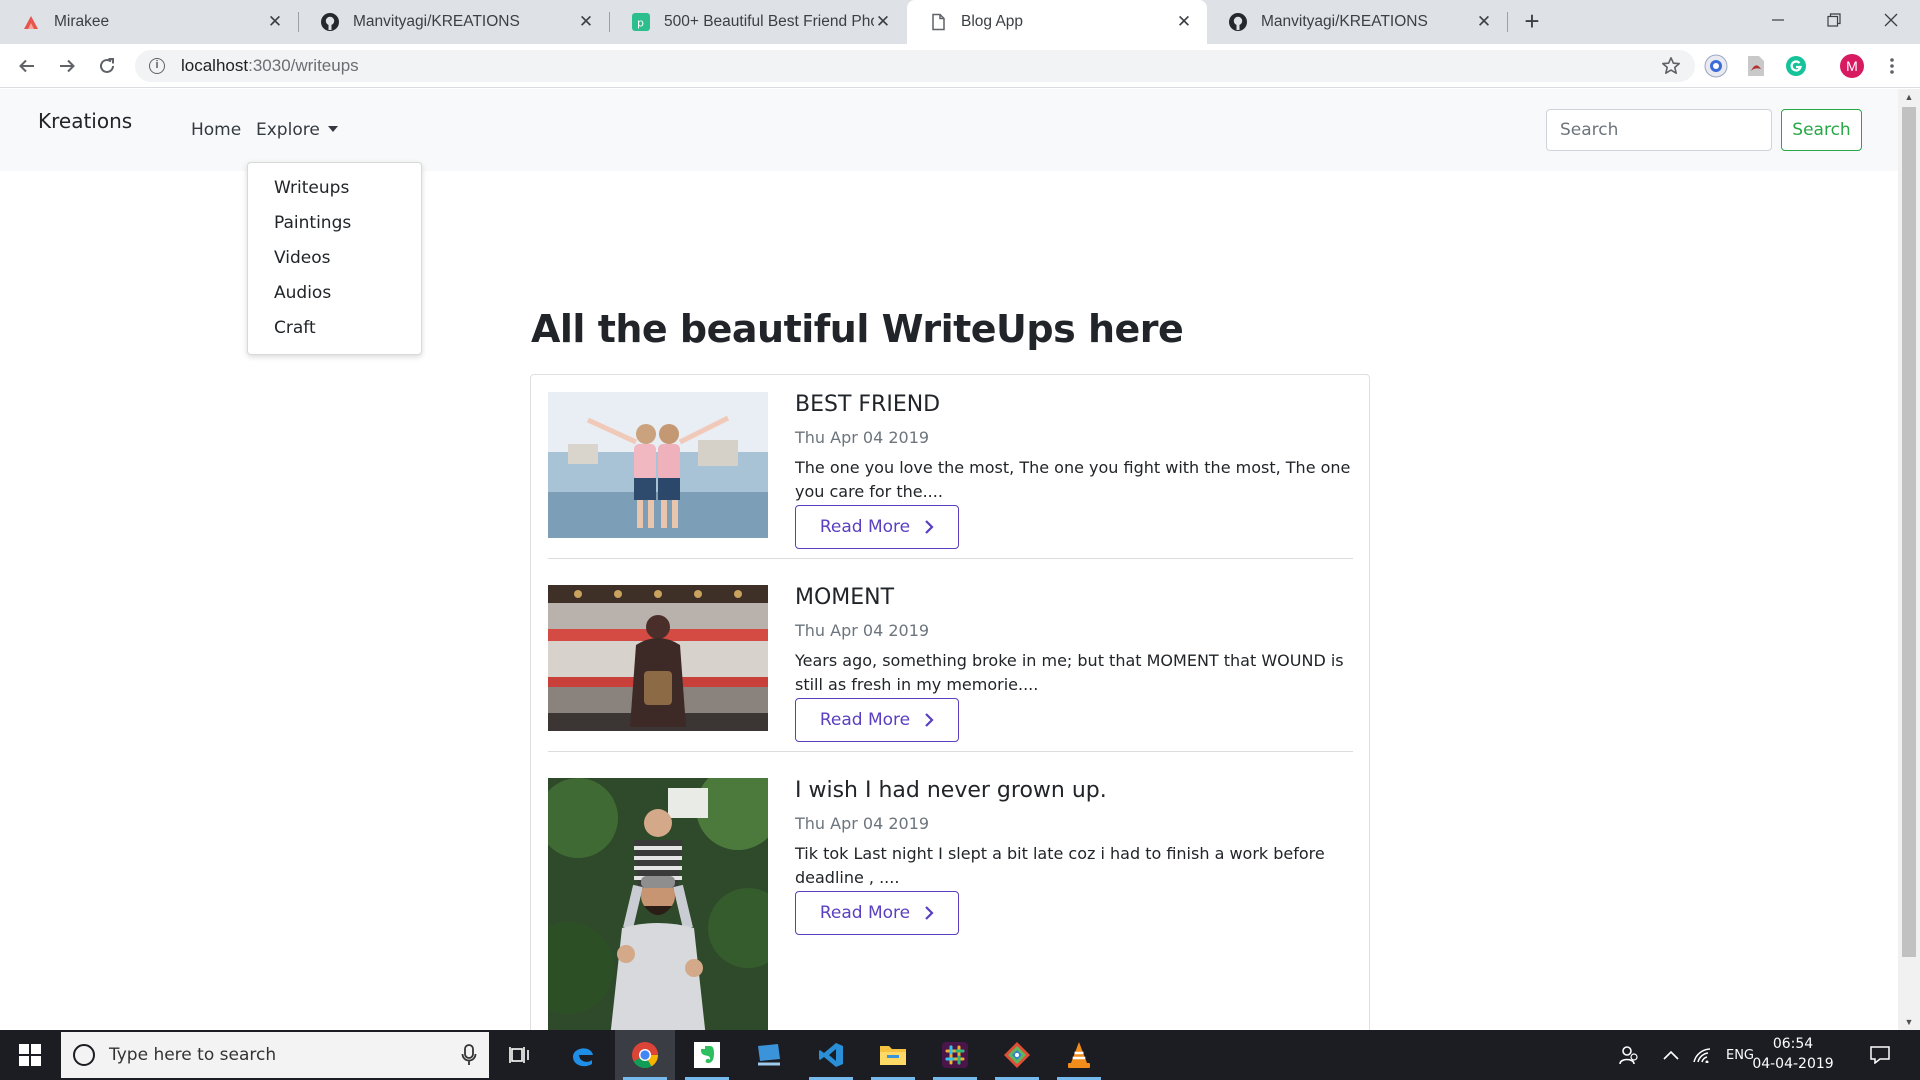  Describe the element at coordinates (1852, 66) in the screenshot. I see `profile-avatar: M` at that location.